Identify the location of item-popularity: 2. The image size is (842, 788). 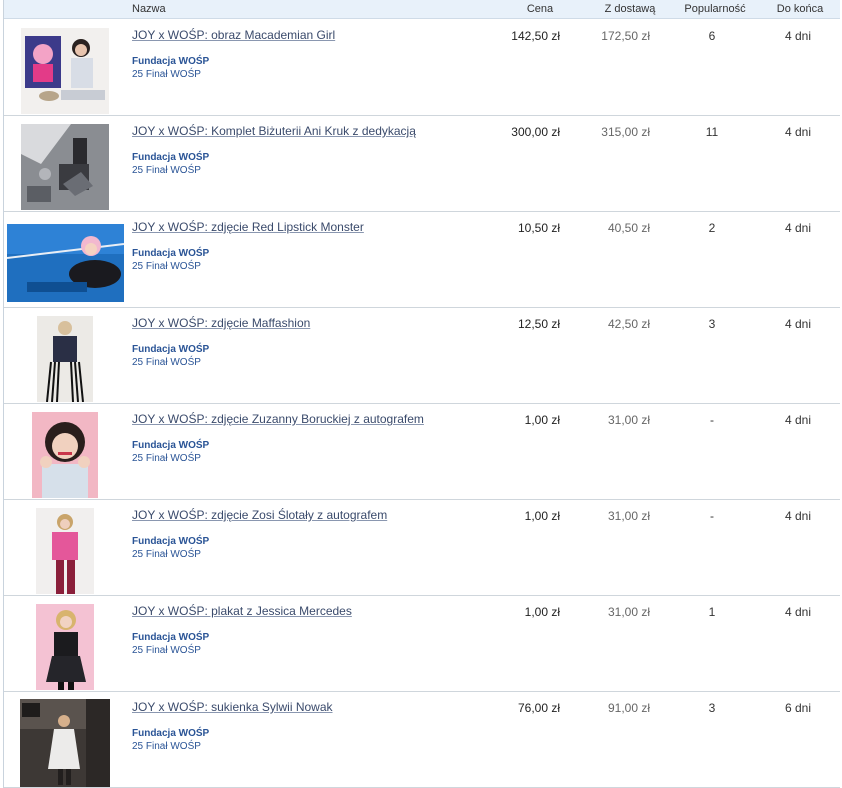
(712, 228).